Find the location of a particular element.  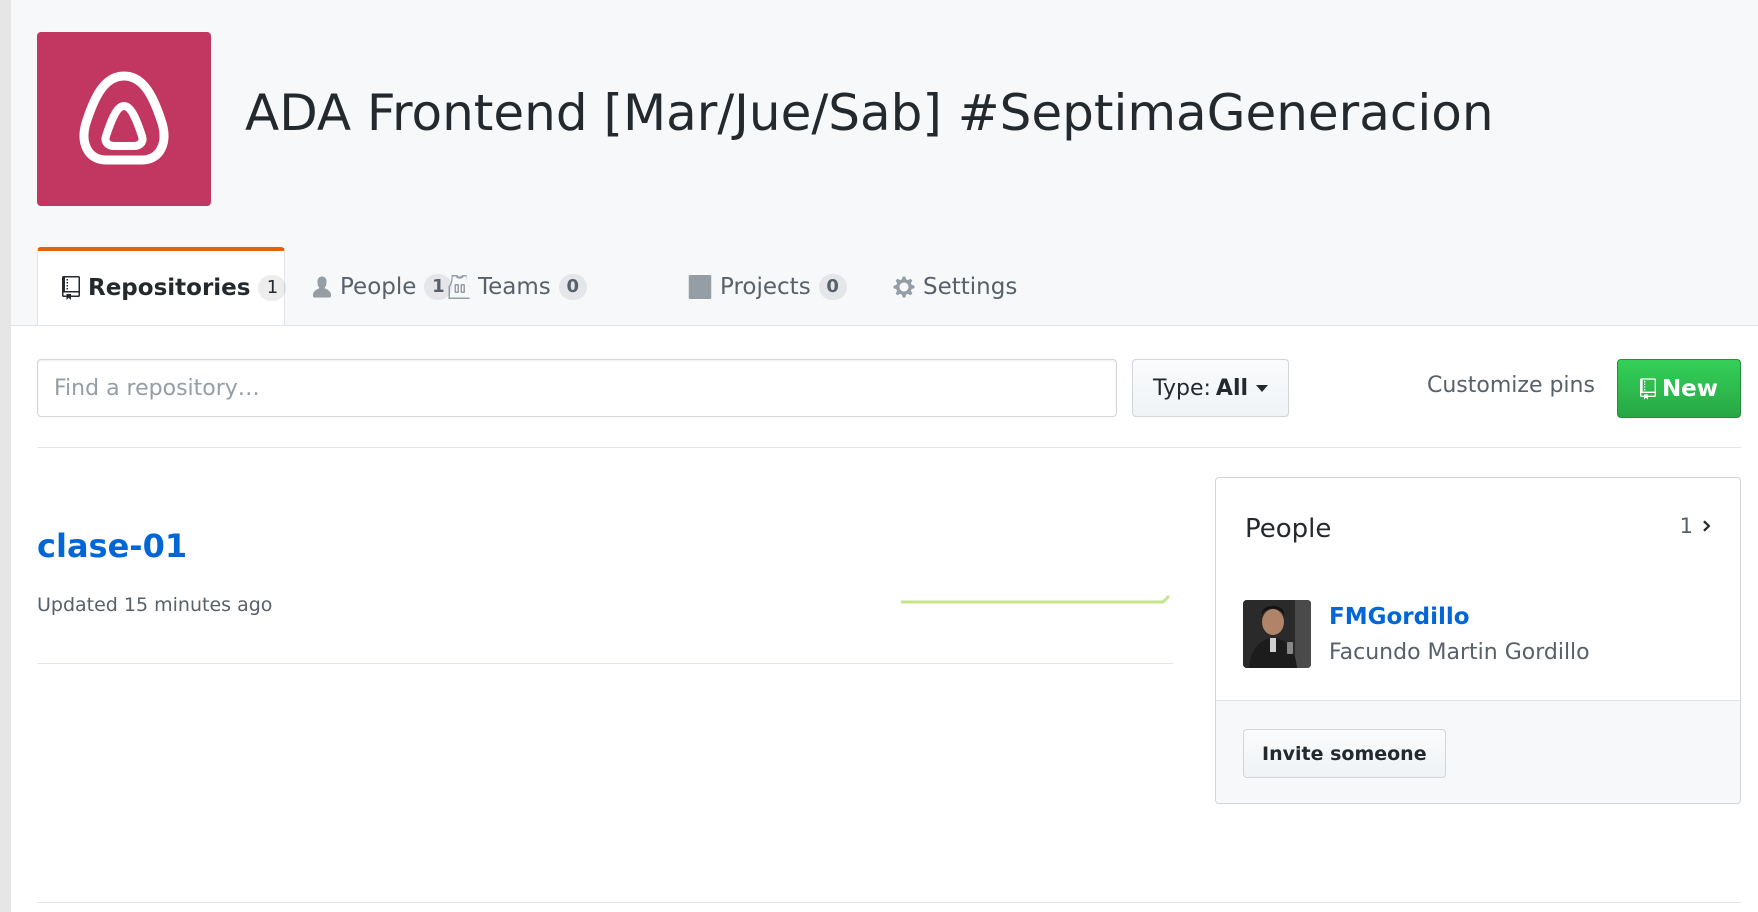

tab-projects: Projects 0 is located at coordinates (767, 286).